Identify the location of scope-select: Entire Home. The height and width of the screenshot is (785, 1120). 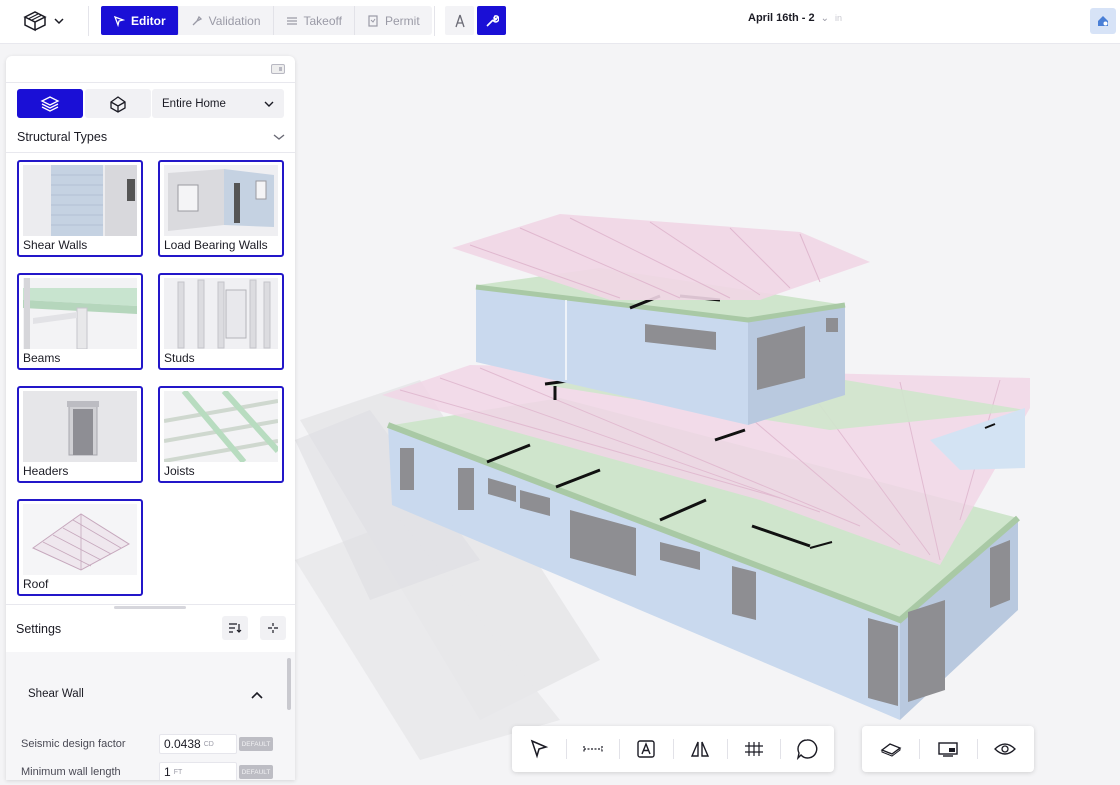
(218, 103).